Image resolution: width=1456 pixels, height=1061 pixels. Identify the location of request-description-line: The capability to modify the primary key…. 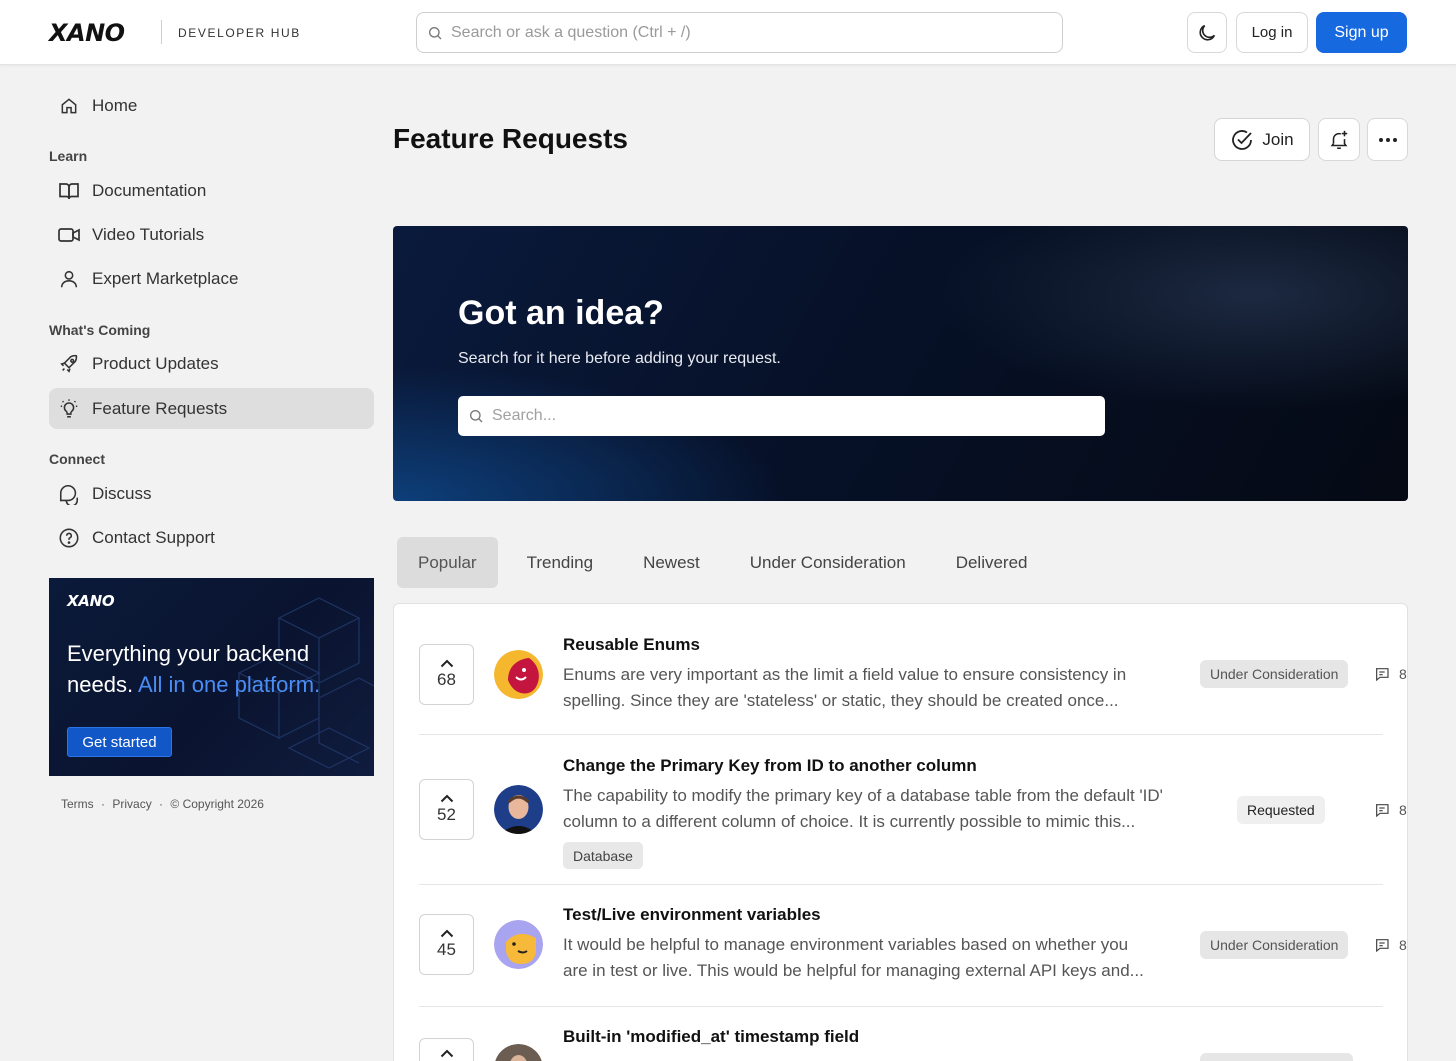
(863, 795).